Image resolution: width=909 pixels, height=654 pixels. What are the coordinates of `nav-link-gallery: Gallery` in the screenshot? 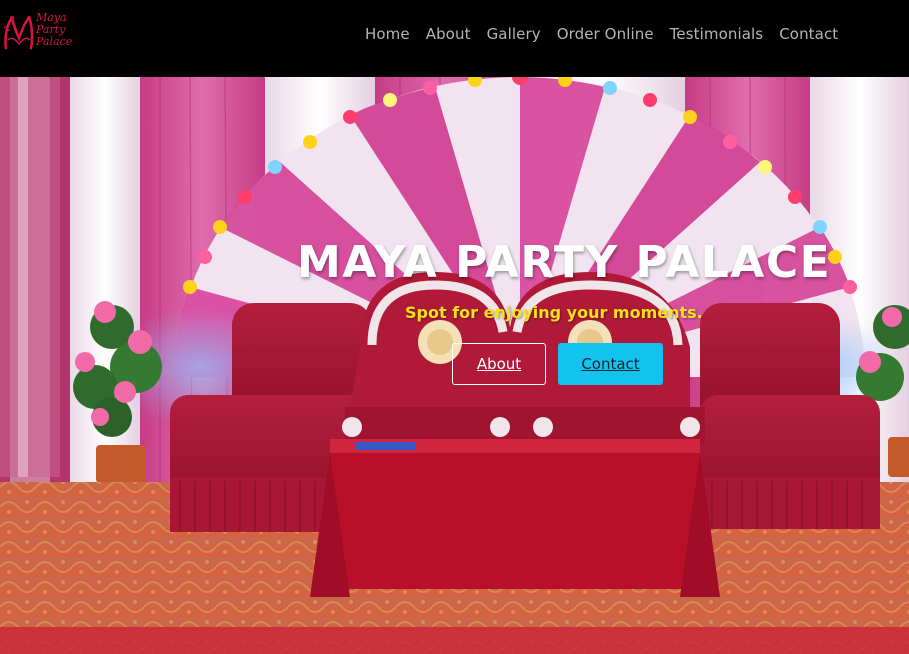 It's located at (514, 34).